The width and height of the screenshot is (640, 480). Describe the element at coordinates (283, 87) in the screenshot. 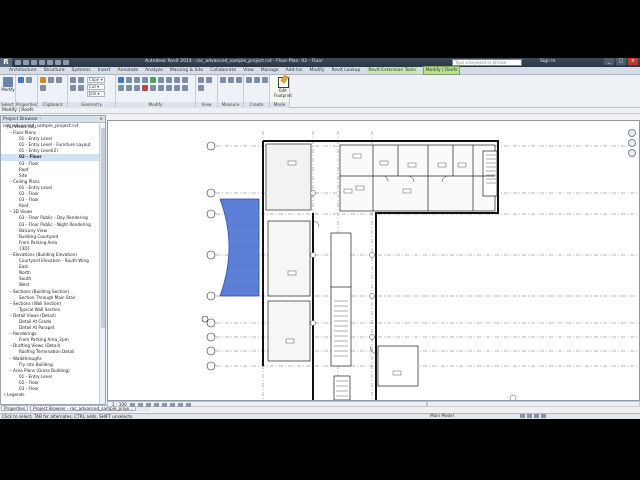

I see `edit-footprint-button: Edit Footprint` at that location.